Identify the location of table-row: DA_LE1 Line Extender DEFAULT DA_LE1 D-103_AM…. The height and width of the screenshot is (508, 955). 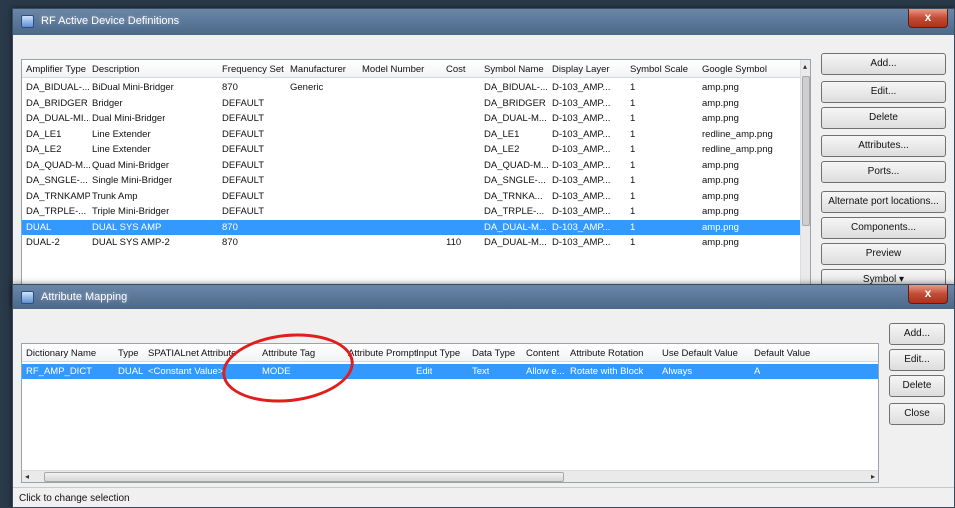
(411, 134).